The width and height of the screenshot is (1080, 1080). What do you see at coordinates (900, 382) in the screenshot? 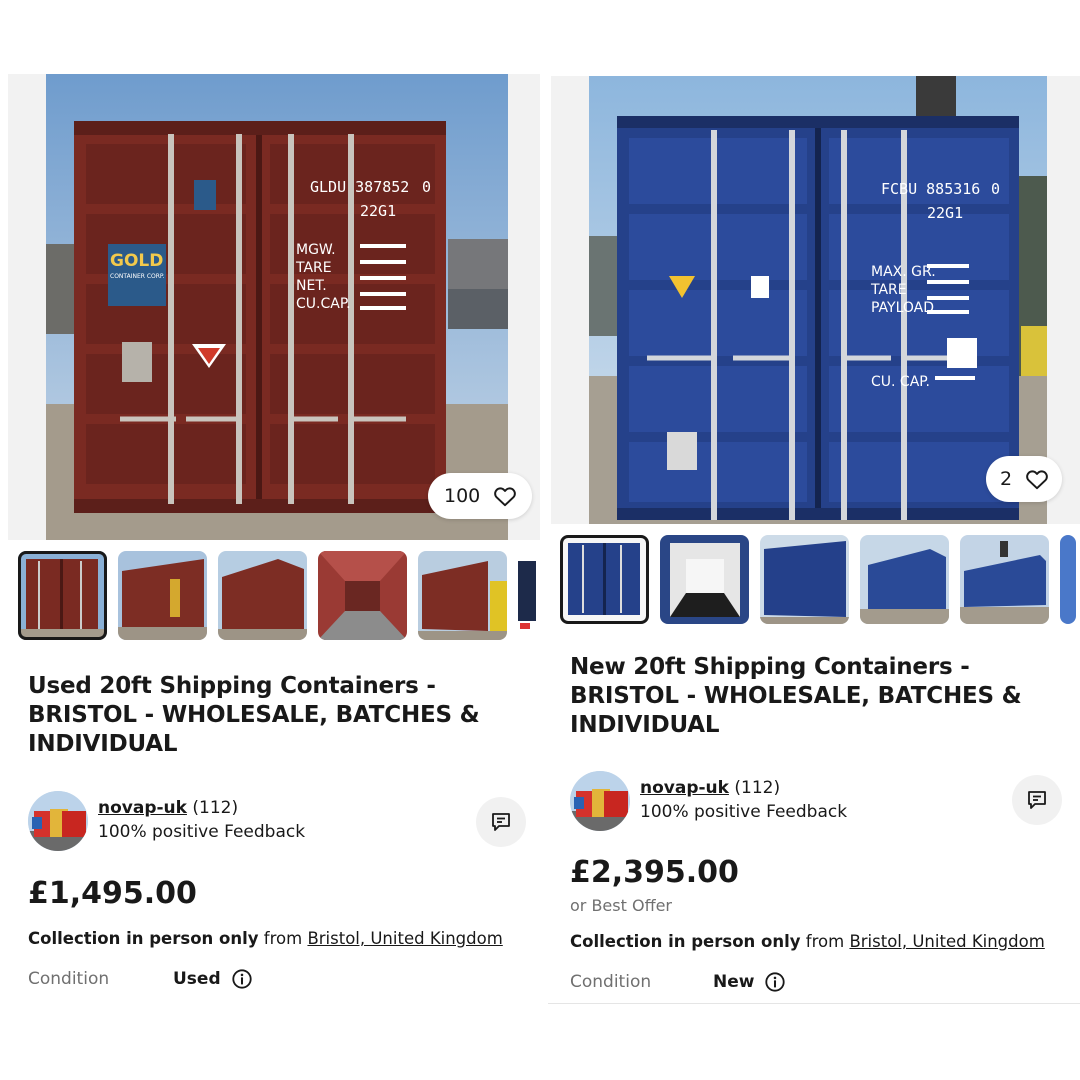
I see `photo-cu-cap-label: CU. CAP.` at bounding box center [900, 382].